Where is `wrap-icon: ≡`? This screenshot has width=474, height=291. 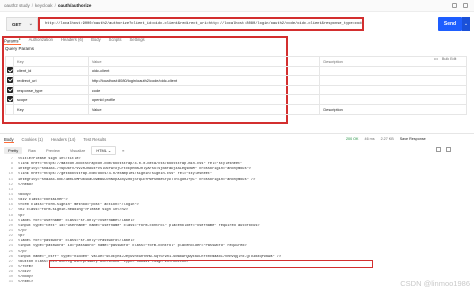
wrap-icon: ≡ is located at coordinates (123, 150).